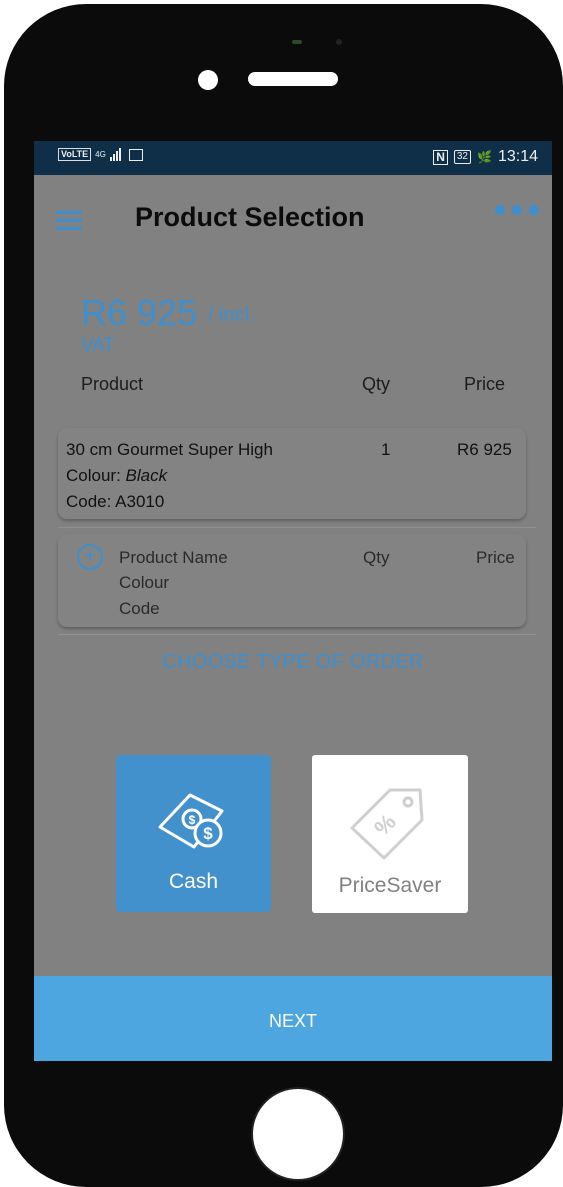  I want to click on order-option-pricesaver-label: PriceSaver, so click(390, 885).